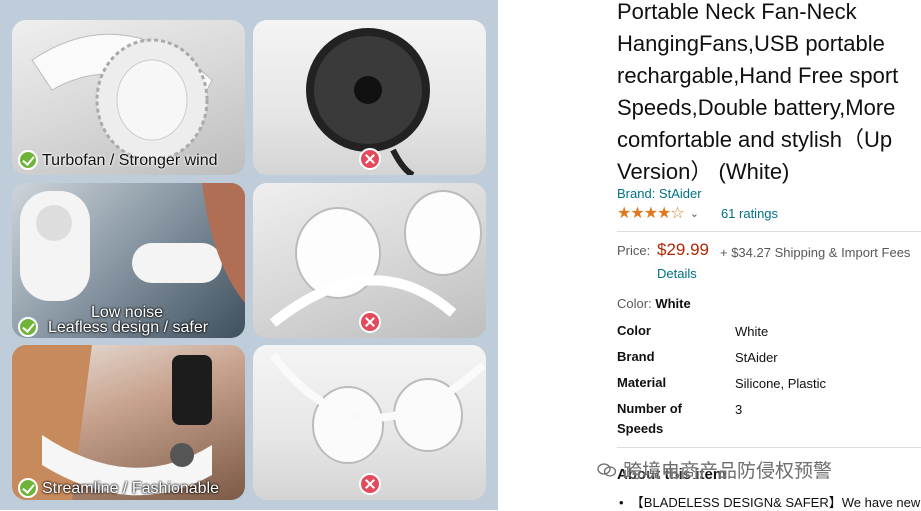 Image resolution: width=921 pixels, height=511 pixels. I want to click on details-link: Details, so click(677, 273).